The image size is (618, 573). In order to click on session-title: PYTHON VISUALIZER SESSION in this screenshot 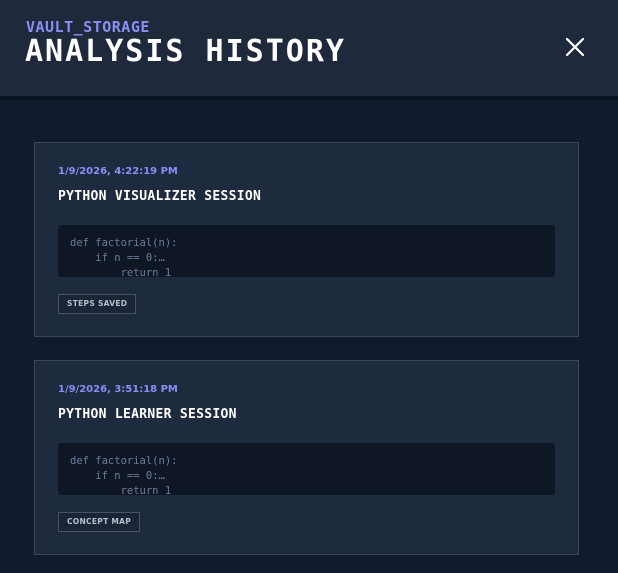, I will do `click(160, 196)`.